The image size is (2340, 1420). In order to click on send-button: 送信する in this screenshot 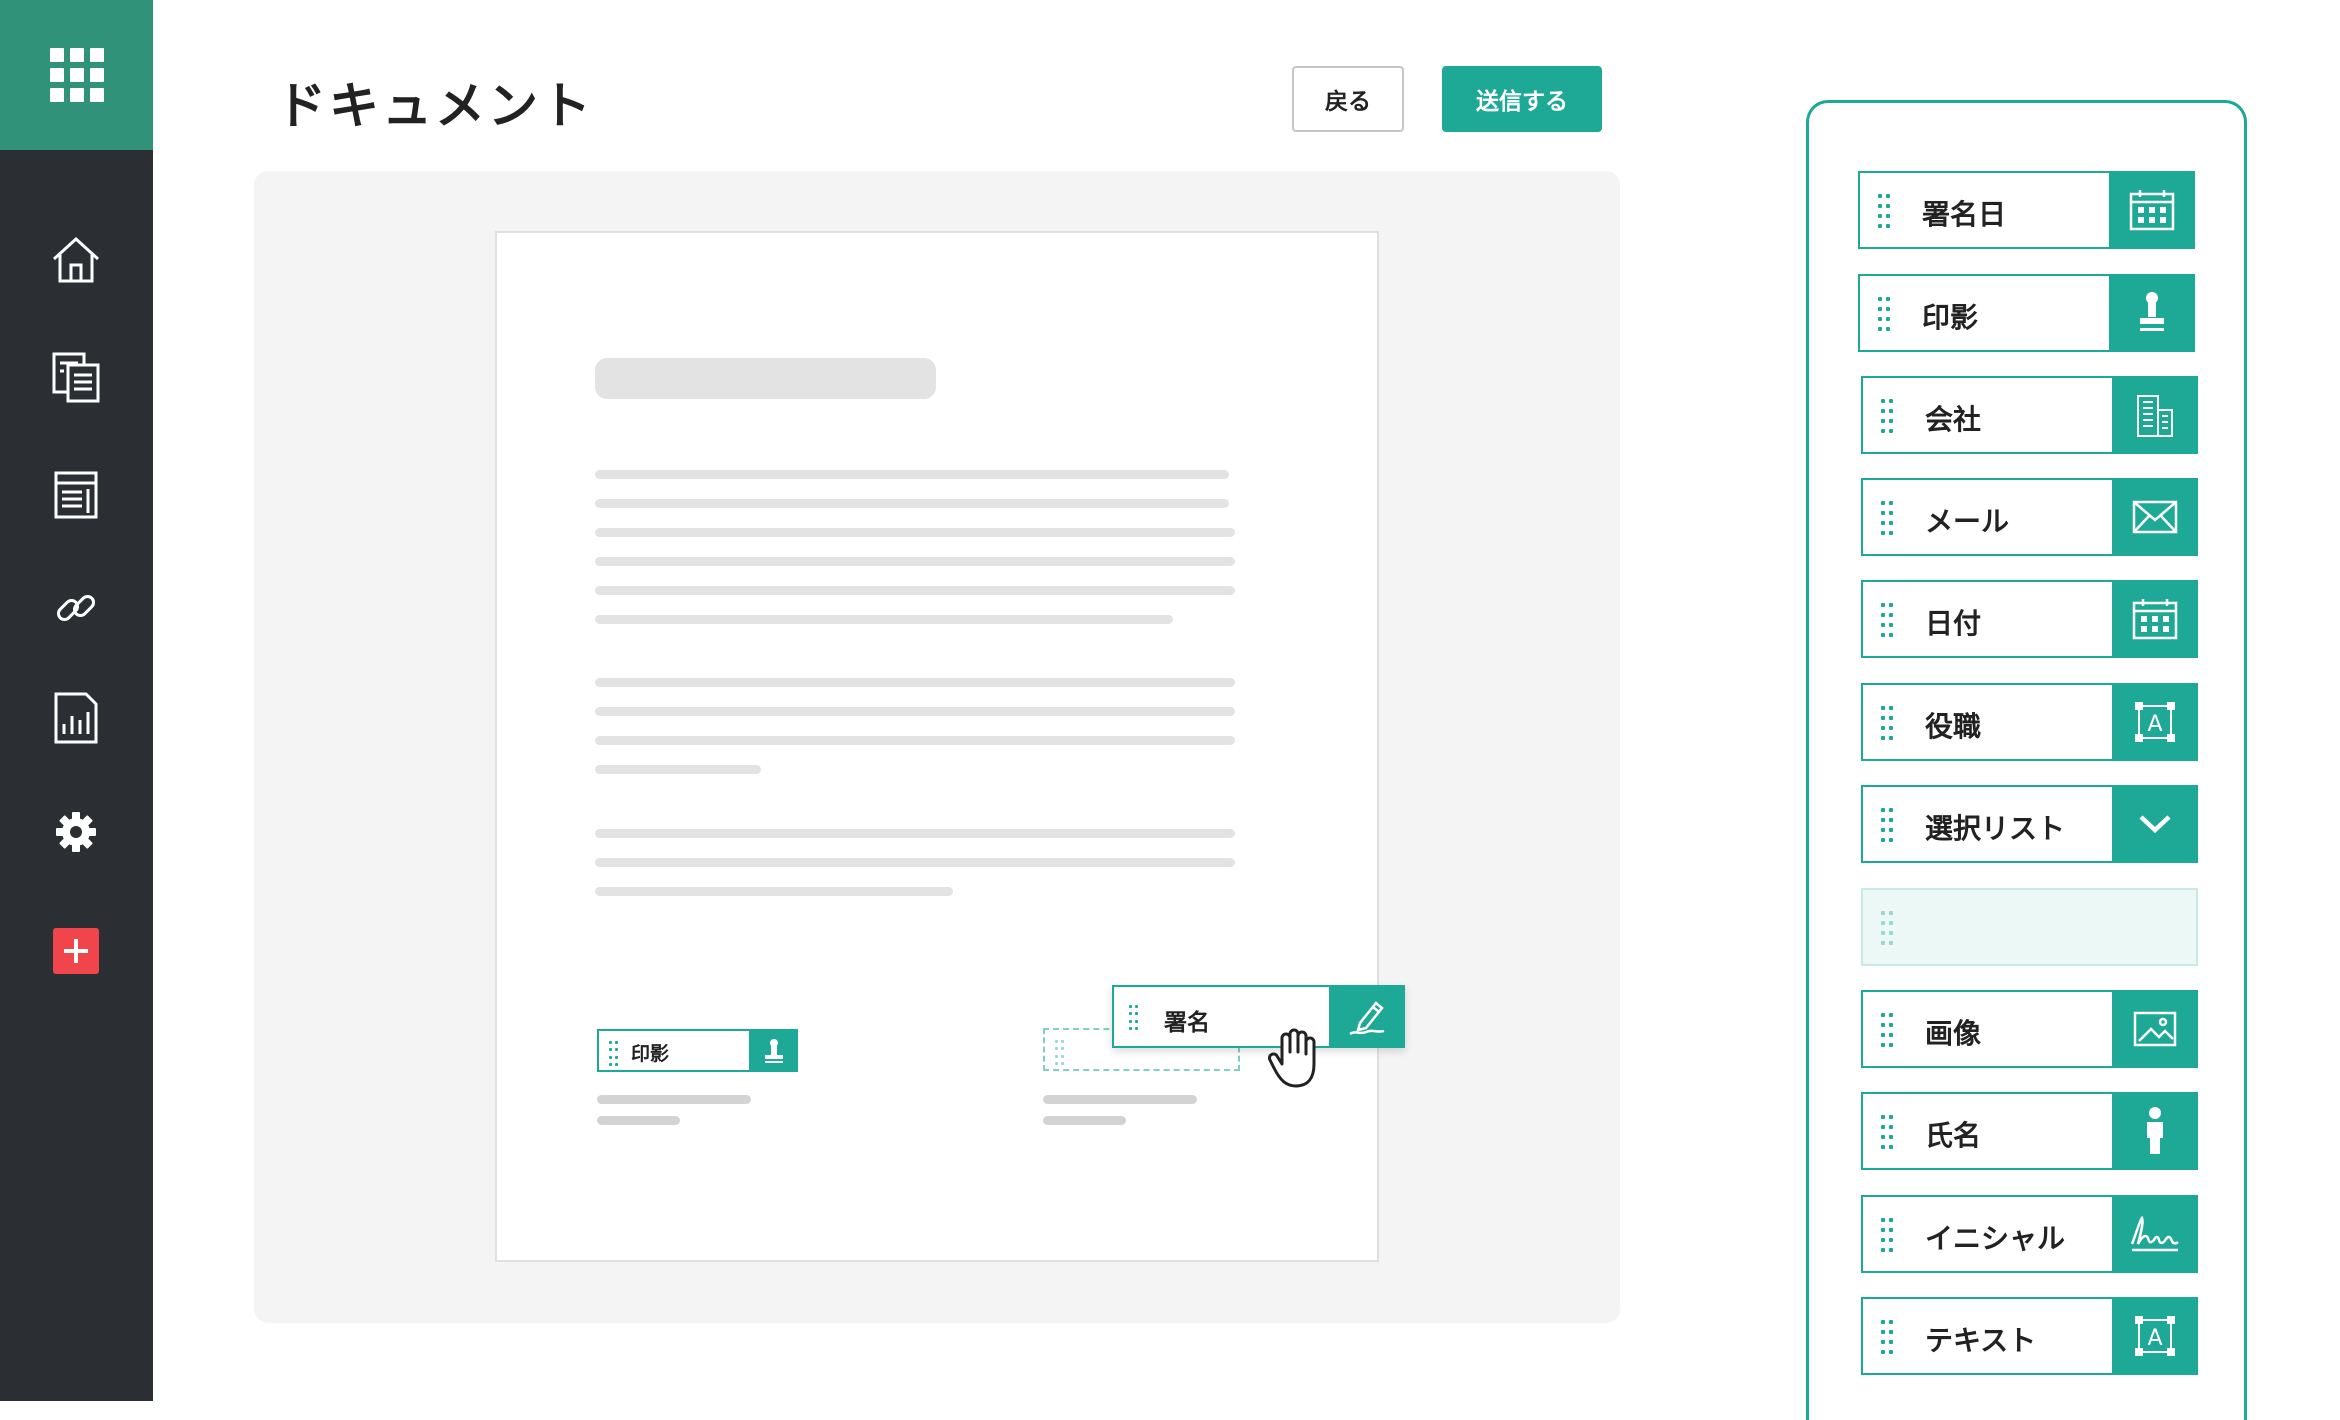, I will do `click(1522, 99)`.